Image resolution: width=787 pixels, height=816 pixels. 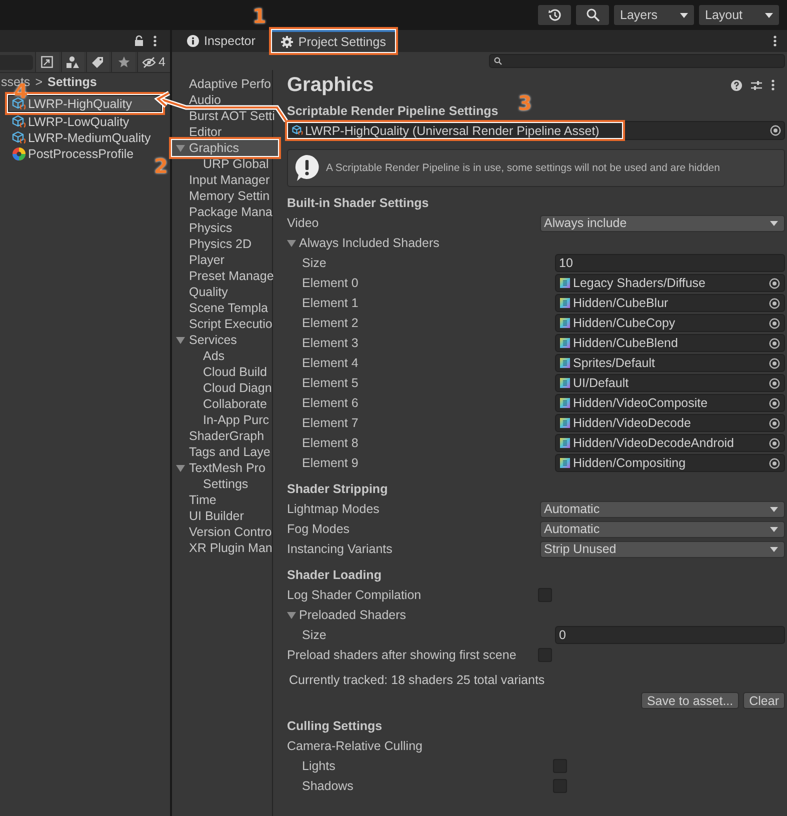 I want to click on search-field, so click(x=637, y=61).